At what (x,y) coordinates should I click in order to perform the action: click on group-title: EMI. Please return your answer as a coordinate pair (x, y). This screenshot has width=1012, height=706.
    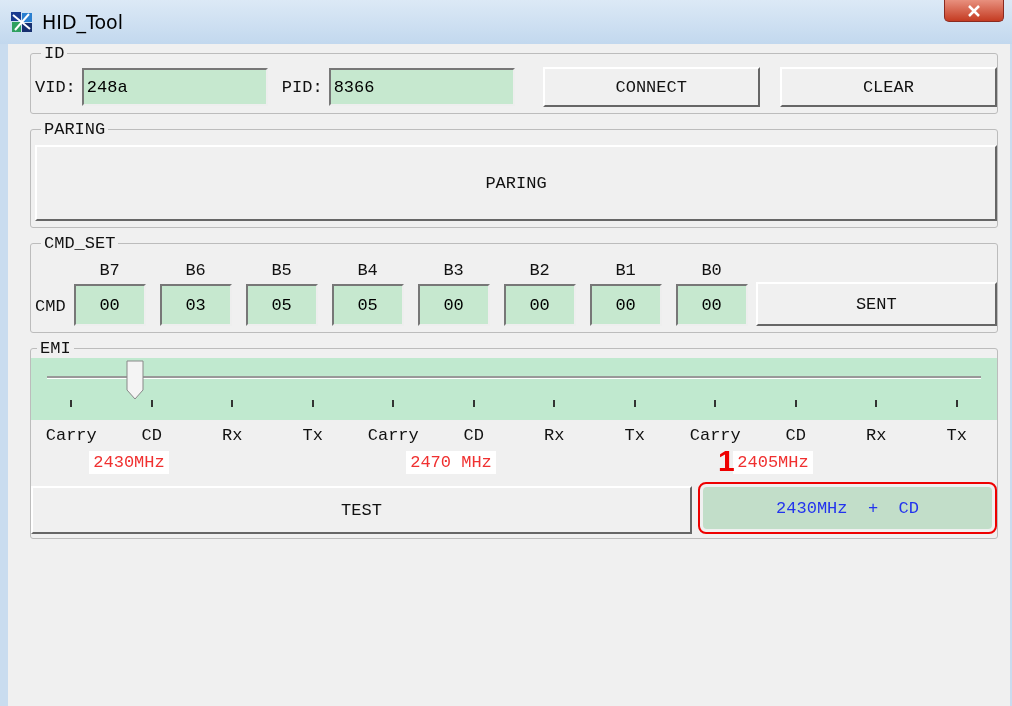
    Looking at the image, I should click on (55, 348).